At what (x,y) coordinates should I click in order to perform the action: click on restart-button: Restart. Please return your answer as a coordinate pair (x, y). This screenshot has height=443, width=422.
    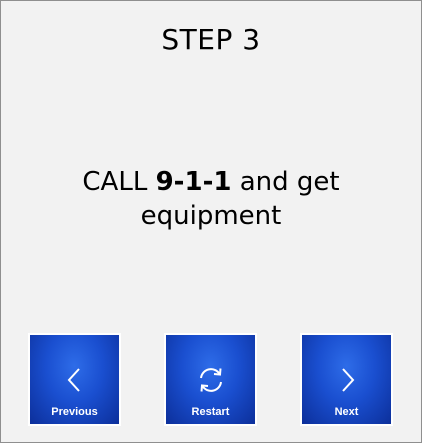
    Looking at the image, I should click on (210, 379).